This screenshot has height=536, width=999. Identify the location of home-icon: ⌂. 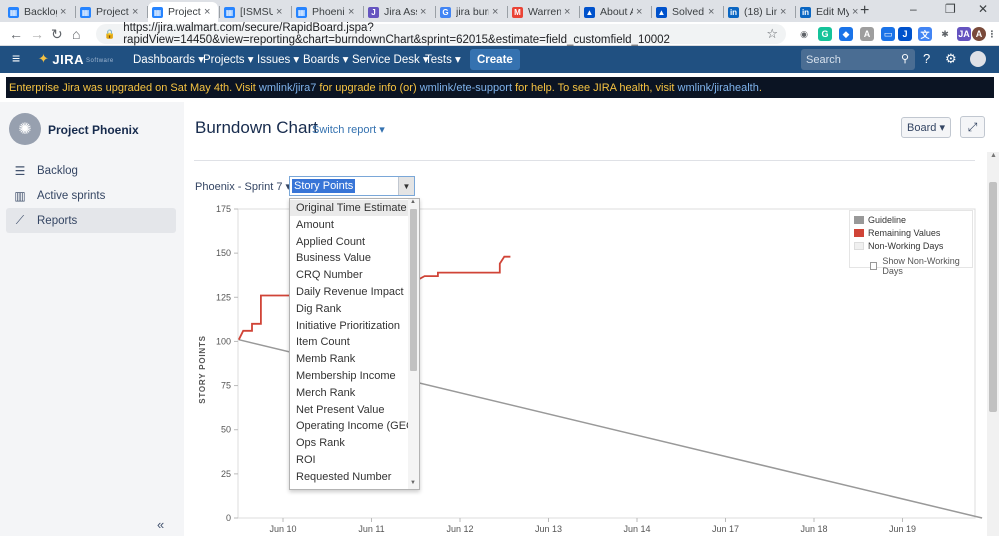
(76, 34).